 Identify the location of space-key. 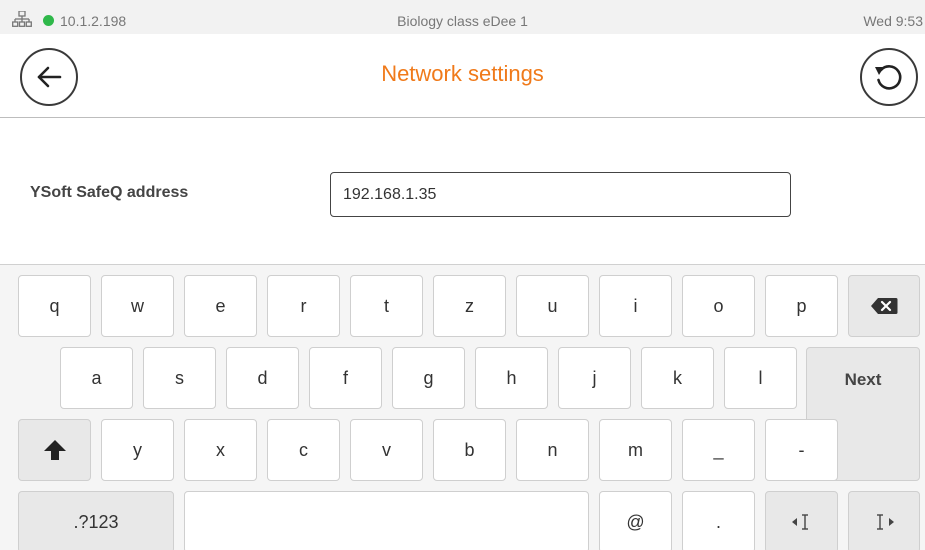
(386, 520).